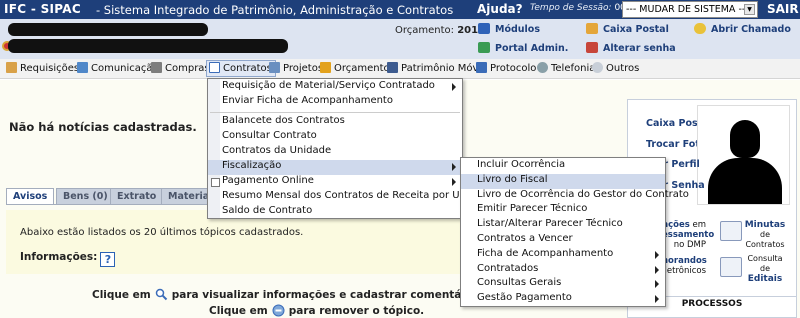  What do you see at coordinates (335, 212) in the screenshot?
I see `contratos-item-saldo-contrato: Saldo de Contrato` at bounding box center [335, 212].